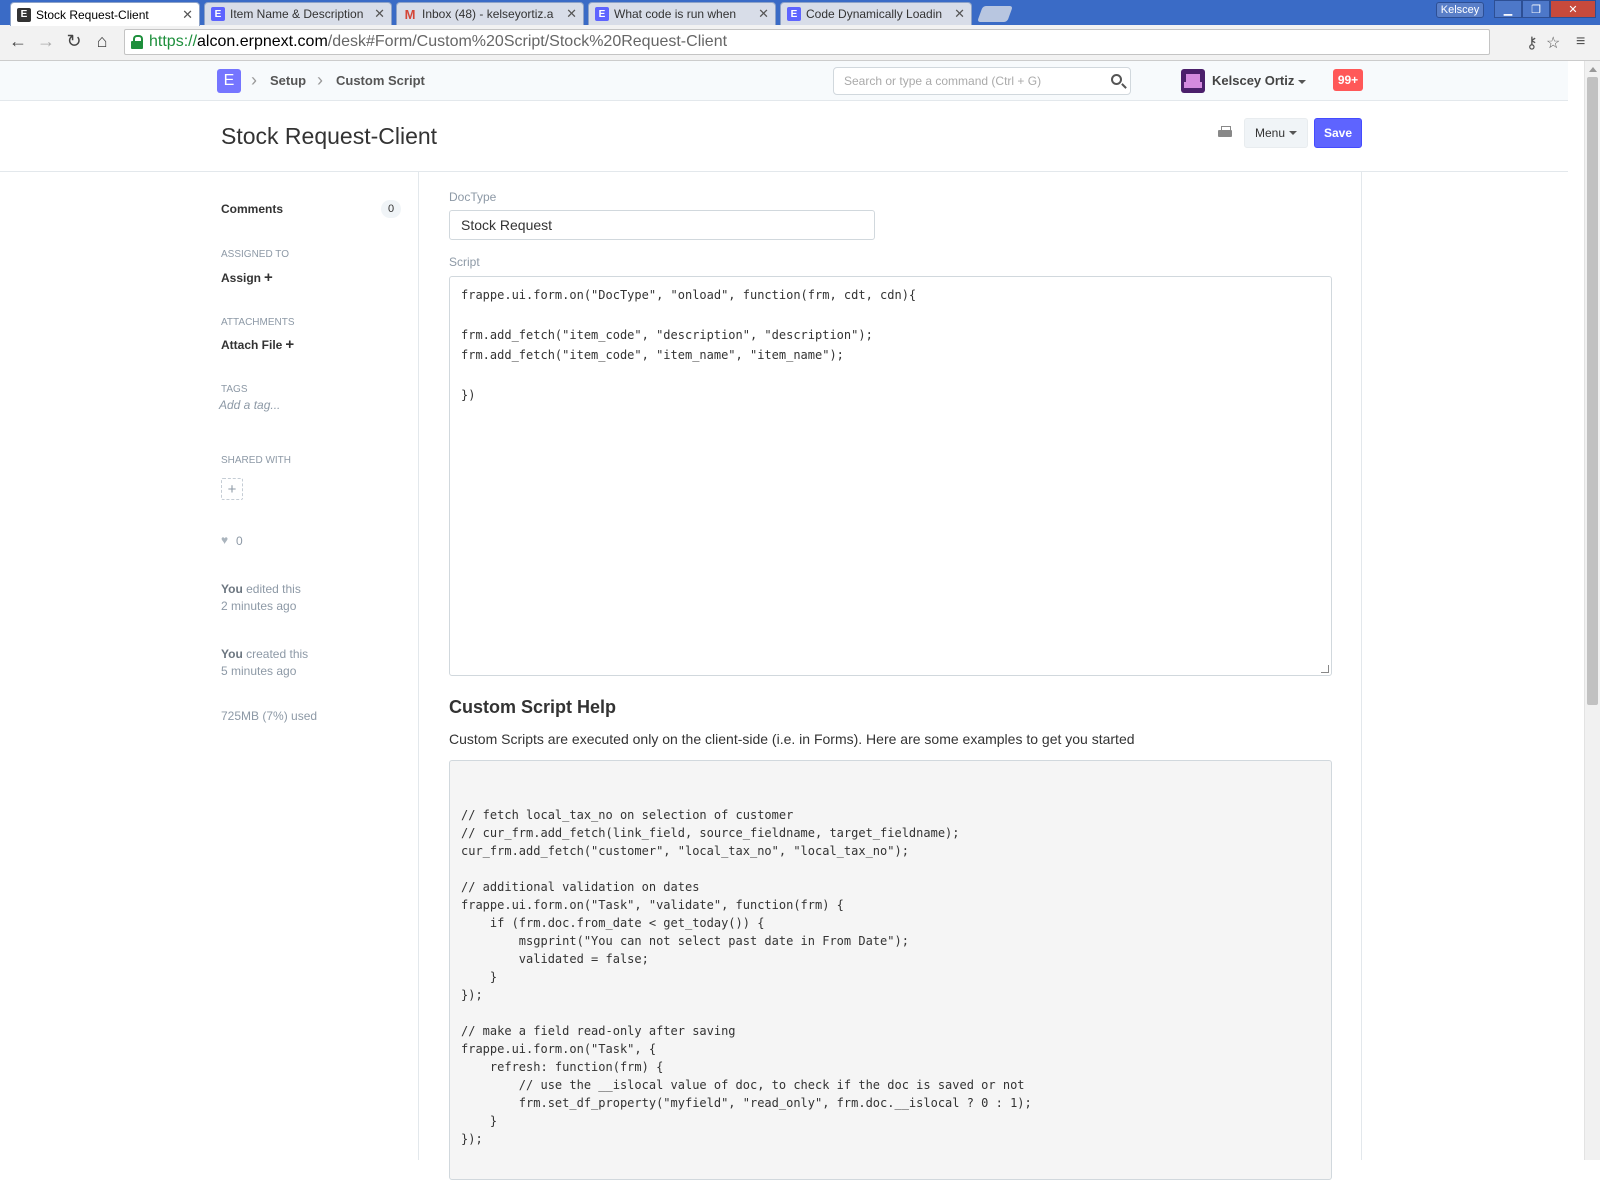 The width and height of the screenshot is (1600, 1180). Describe the element at coordinates (92, 14) in the screenshot. I see `tab-title: Stock Request-Client` at that location.